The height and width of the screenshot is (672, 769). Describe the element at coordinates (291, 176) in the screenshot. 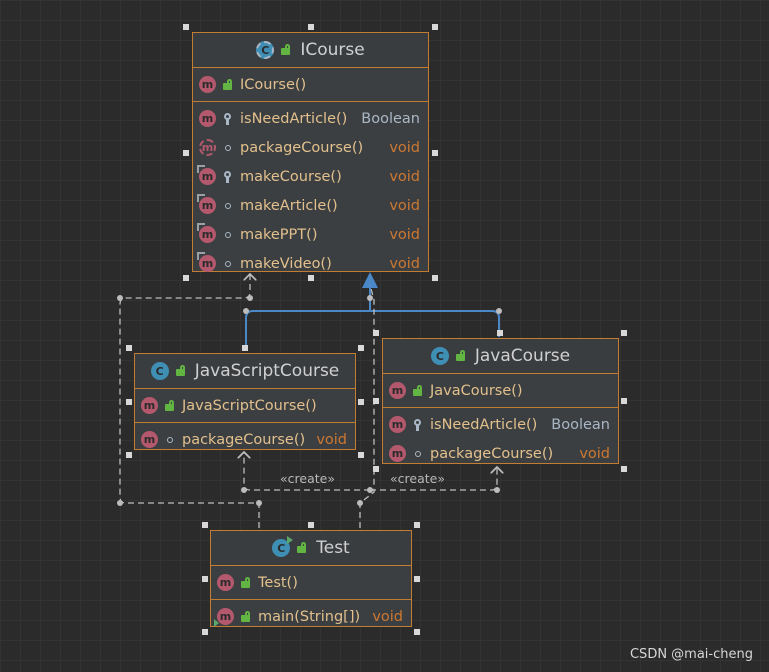

I see `member-name: makeCourse()` at that location.